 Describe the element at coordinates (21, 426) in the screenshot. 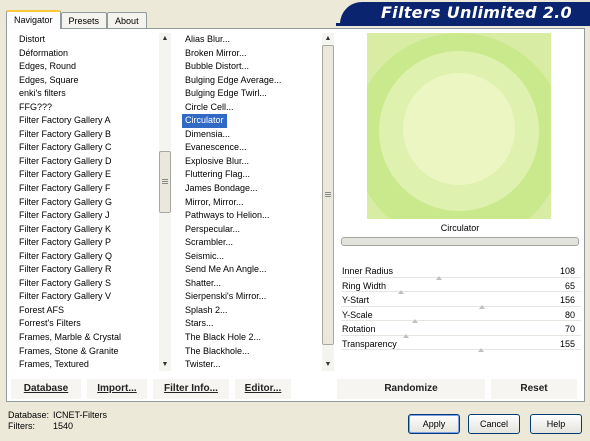

I see `filters-label: Filters:` at that location.